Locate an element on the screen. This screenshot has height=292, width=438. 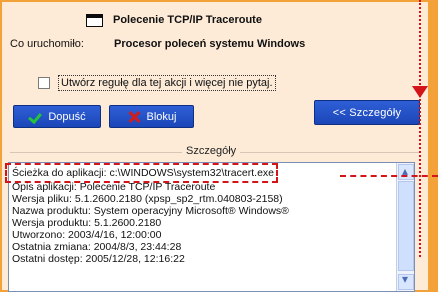
x-icon is located at coordinates (134, 117).